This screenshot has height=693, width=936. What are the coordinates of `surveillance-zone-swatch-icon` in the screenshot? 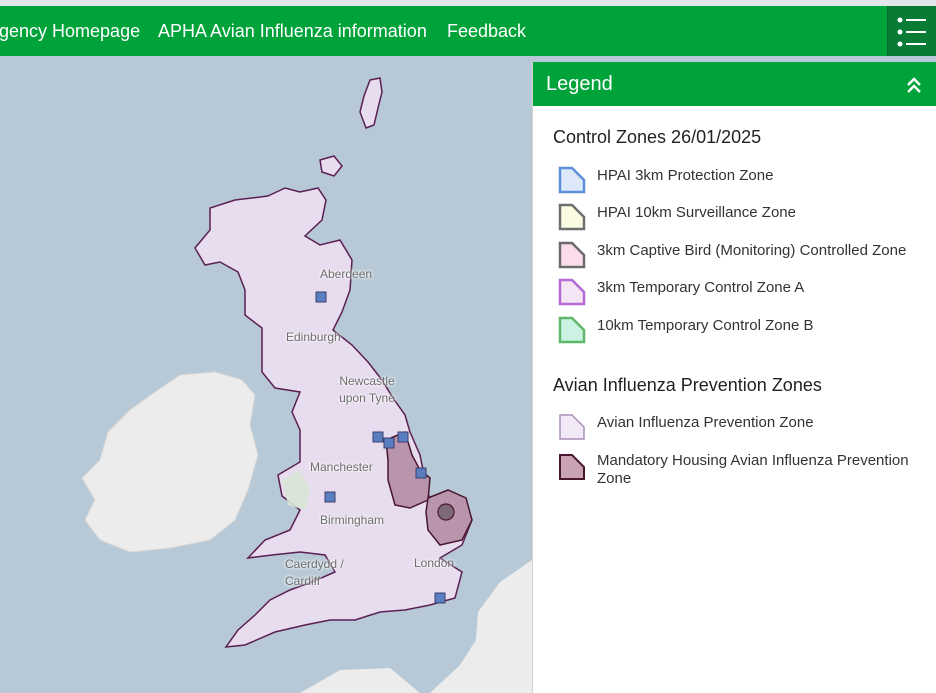 It's located at (572, 217).